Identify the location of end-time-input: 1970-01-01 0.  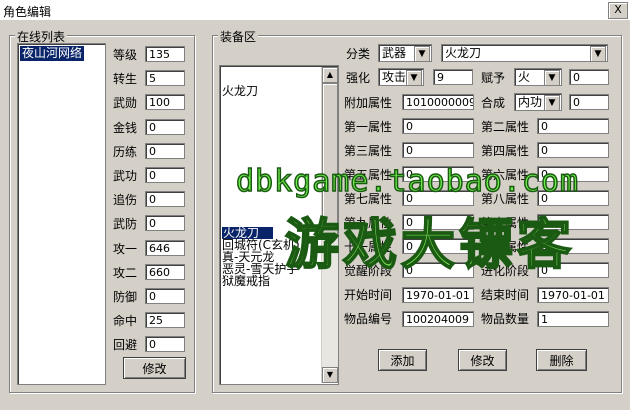
(573, 295).